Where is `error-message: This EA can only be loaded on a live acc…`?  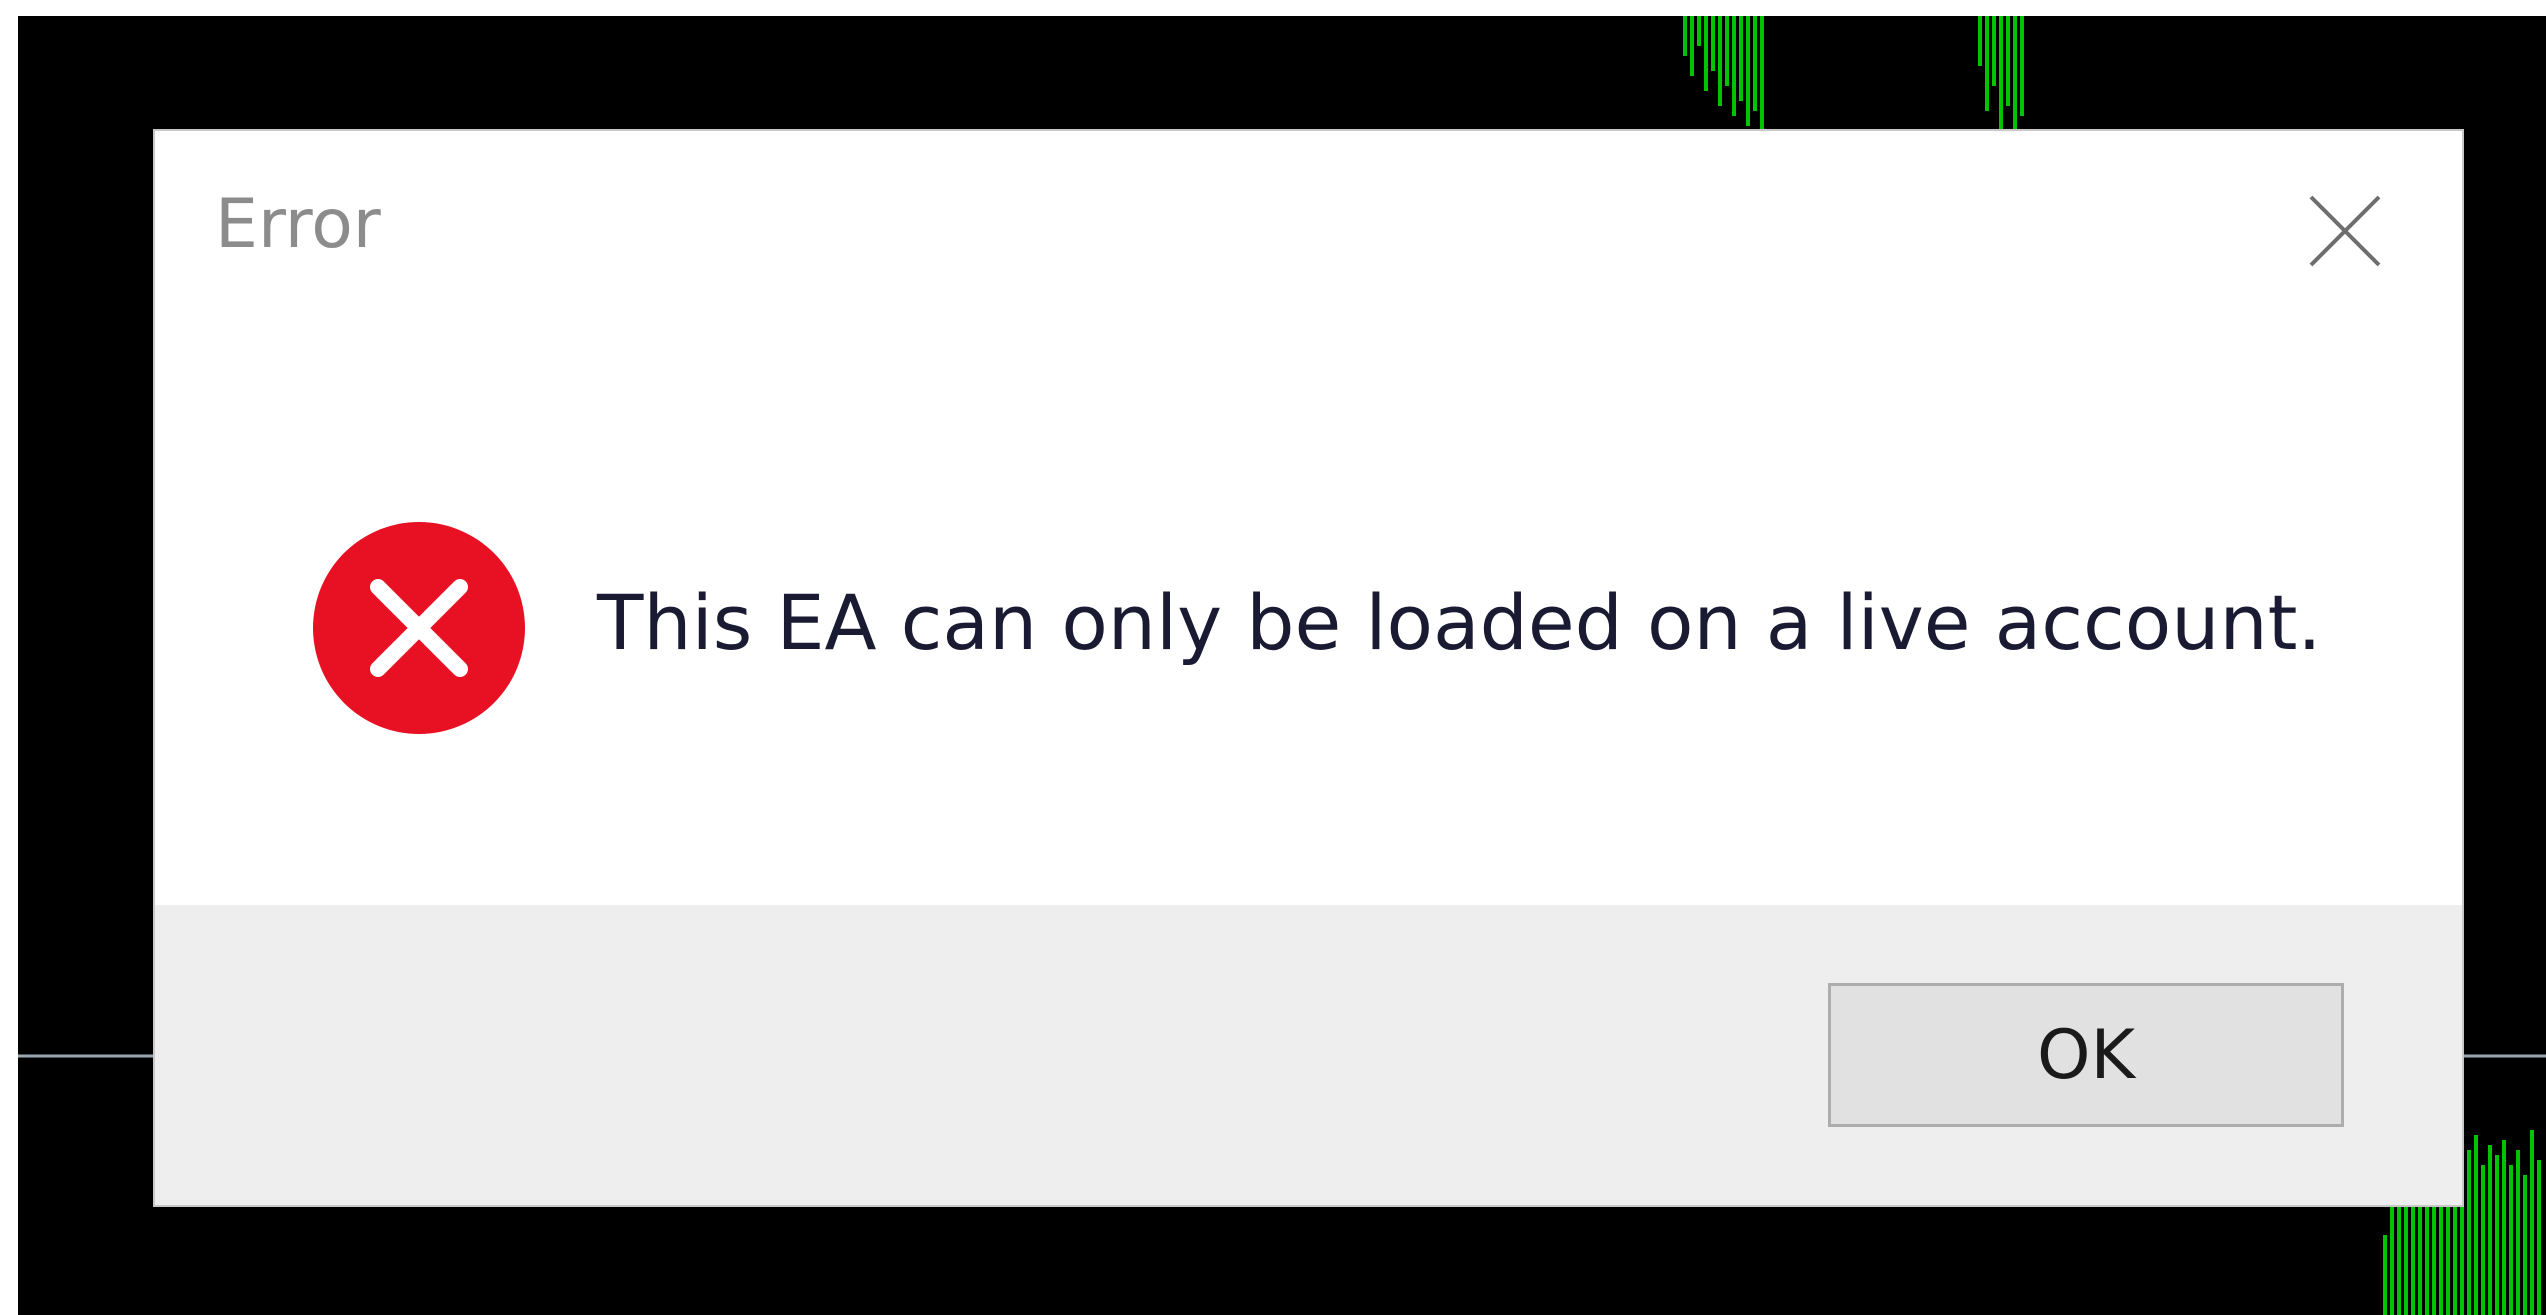
error-message: This EA can only be loaded on a live acc… is located at coordinates (1459, 622).